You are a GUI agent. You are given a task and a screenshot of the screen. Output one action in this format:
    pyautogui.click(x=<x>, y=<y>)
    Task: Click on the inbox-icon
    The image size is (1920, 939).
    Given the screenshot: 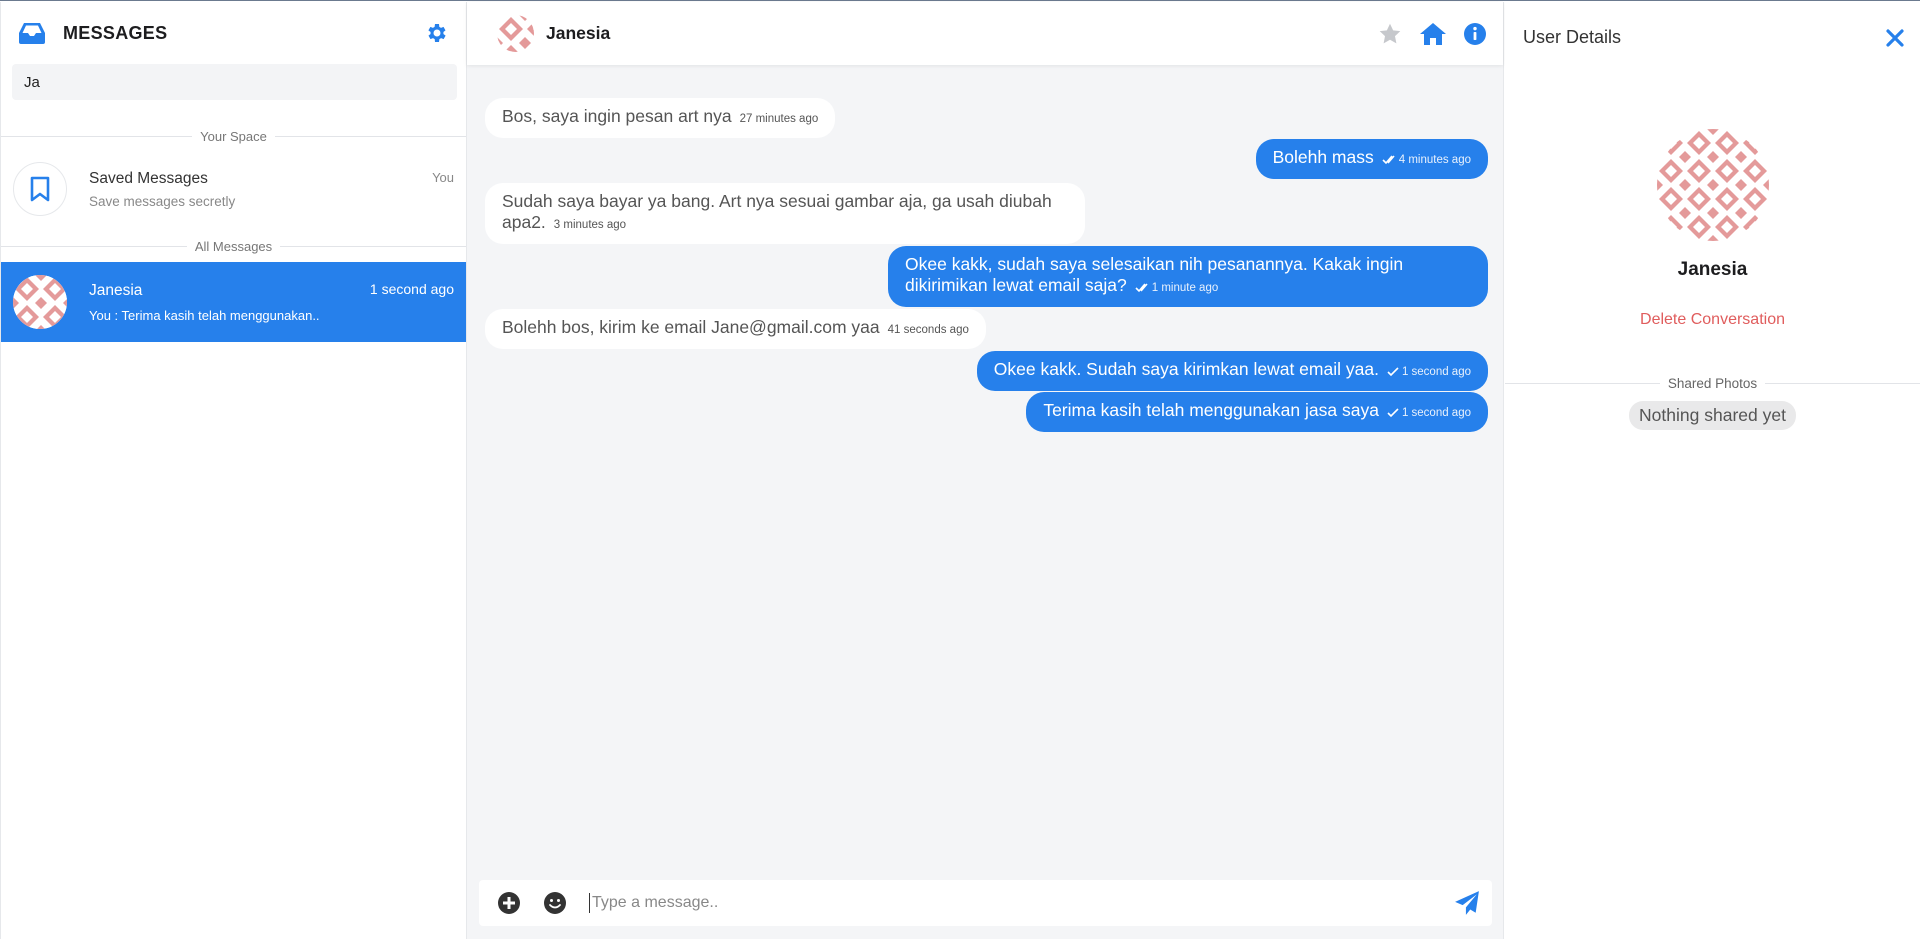 What is the action you would take?
    pyautogui.click(x=32, y=33)
    